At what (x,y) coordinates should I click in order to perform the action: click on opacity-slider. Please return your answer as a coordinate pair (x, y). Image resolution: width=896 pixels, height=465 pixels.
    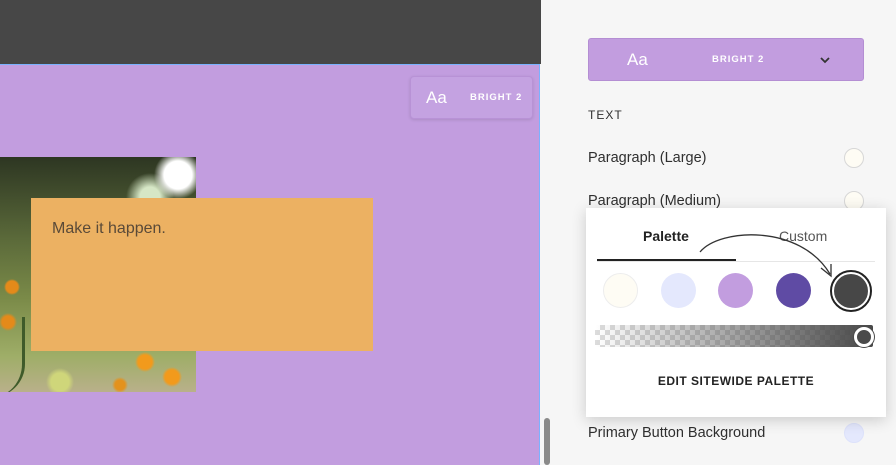
    Looking at the image, I should click on (734, 336).